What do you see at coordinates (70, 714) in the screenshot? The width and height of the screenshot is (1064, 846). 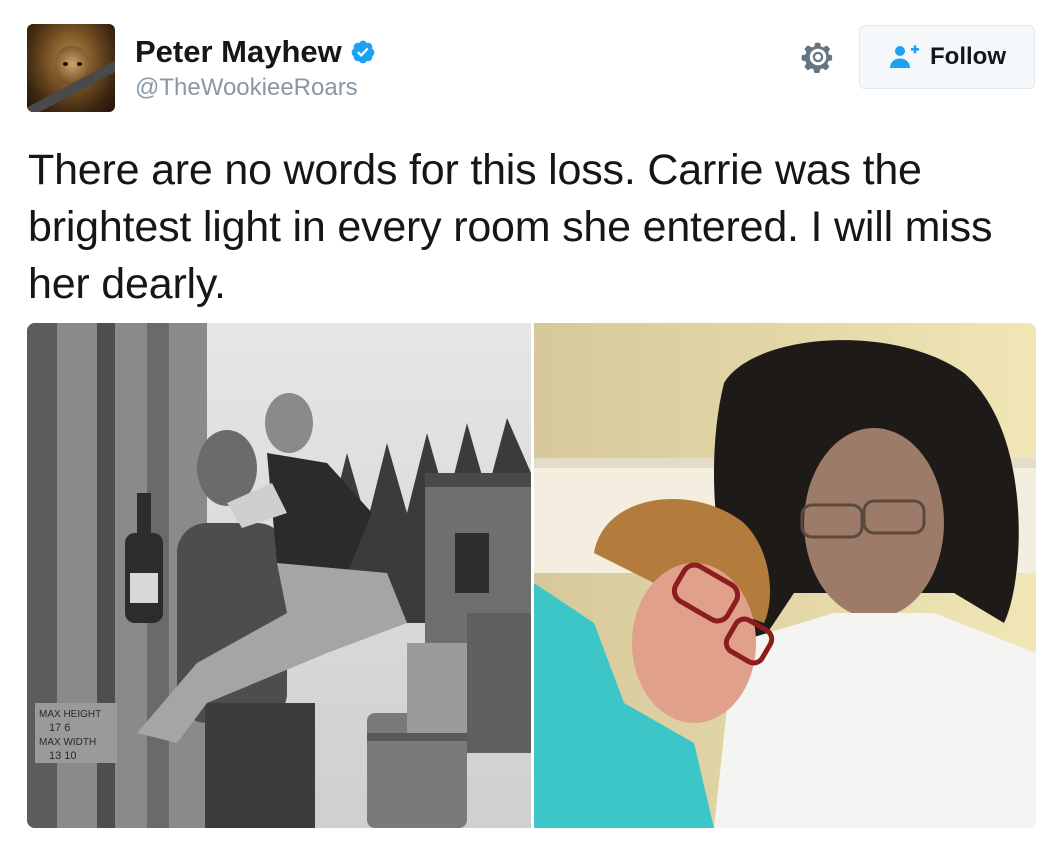 I see `sign-line-1: MAX HEIGHT` at bounding box center [70, 714].